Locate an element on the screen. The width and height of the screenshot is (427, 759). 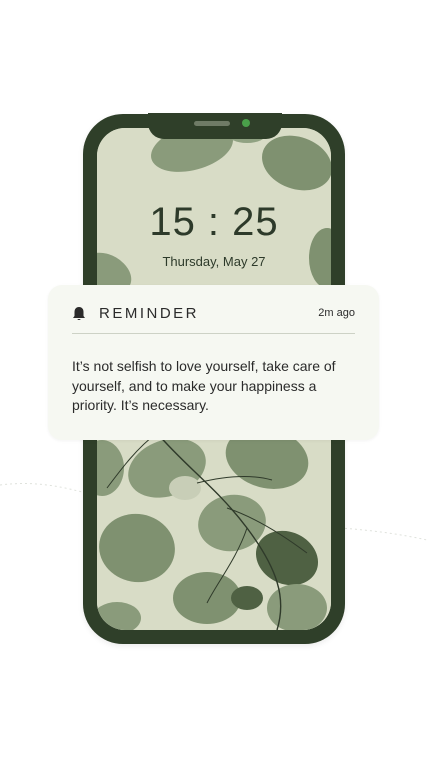
notification-title: REMINDER is located at coordinates (149, 313).